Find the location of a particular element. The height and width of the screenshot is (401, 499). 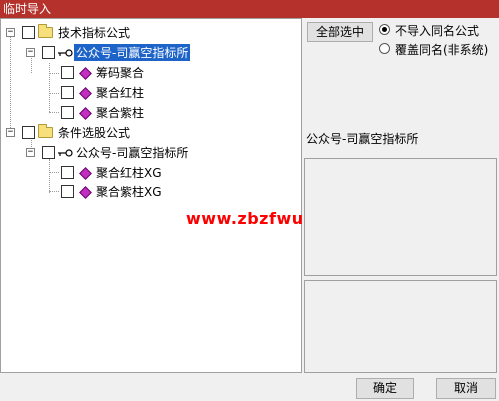

title-bar: 临时导入 is located at coordinates (249, 9).